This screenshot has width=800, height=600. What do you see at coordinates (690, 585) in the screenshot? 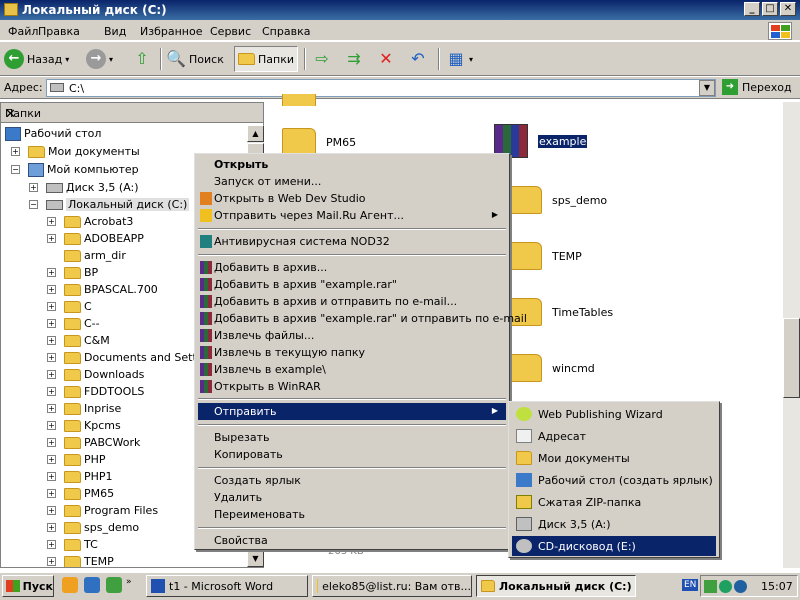
I see `language-indicator: EN` at bounding box center [690, 585].